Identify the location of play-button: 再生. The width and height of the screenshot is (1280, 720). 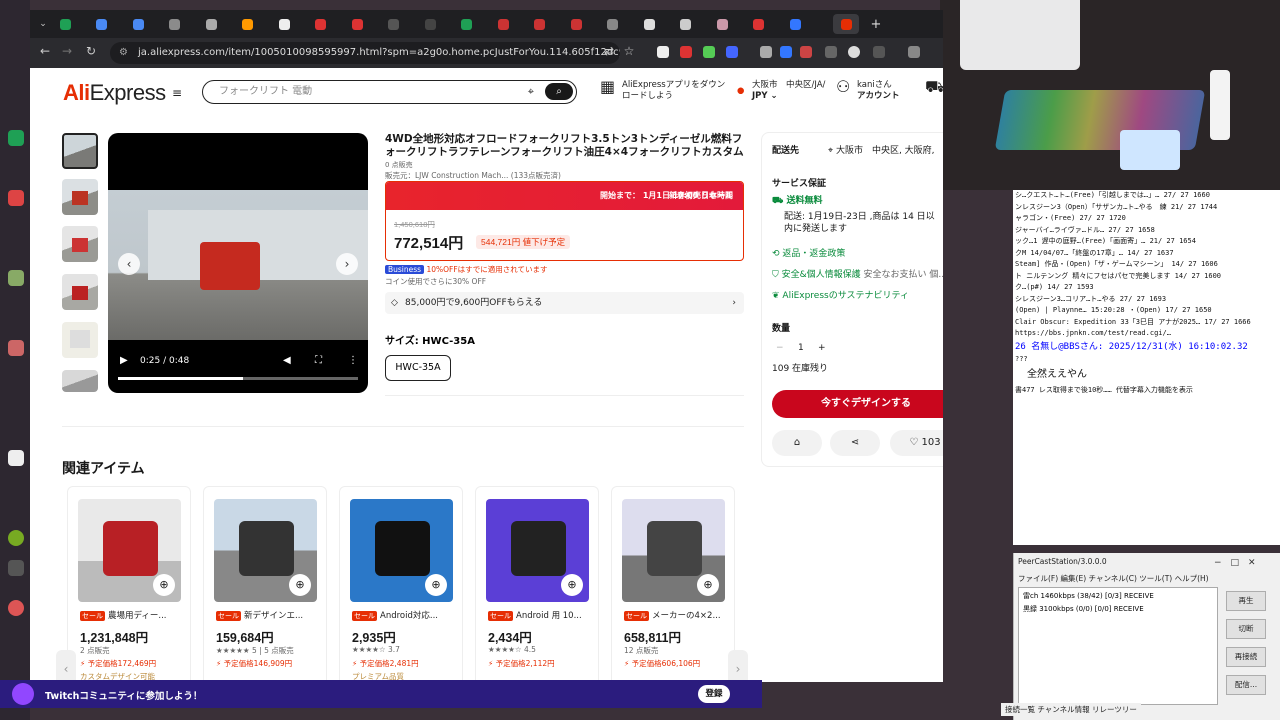
(1246, 601).